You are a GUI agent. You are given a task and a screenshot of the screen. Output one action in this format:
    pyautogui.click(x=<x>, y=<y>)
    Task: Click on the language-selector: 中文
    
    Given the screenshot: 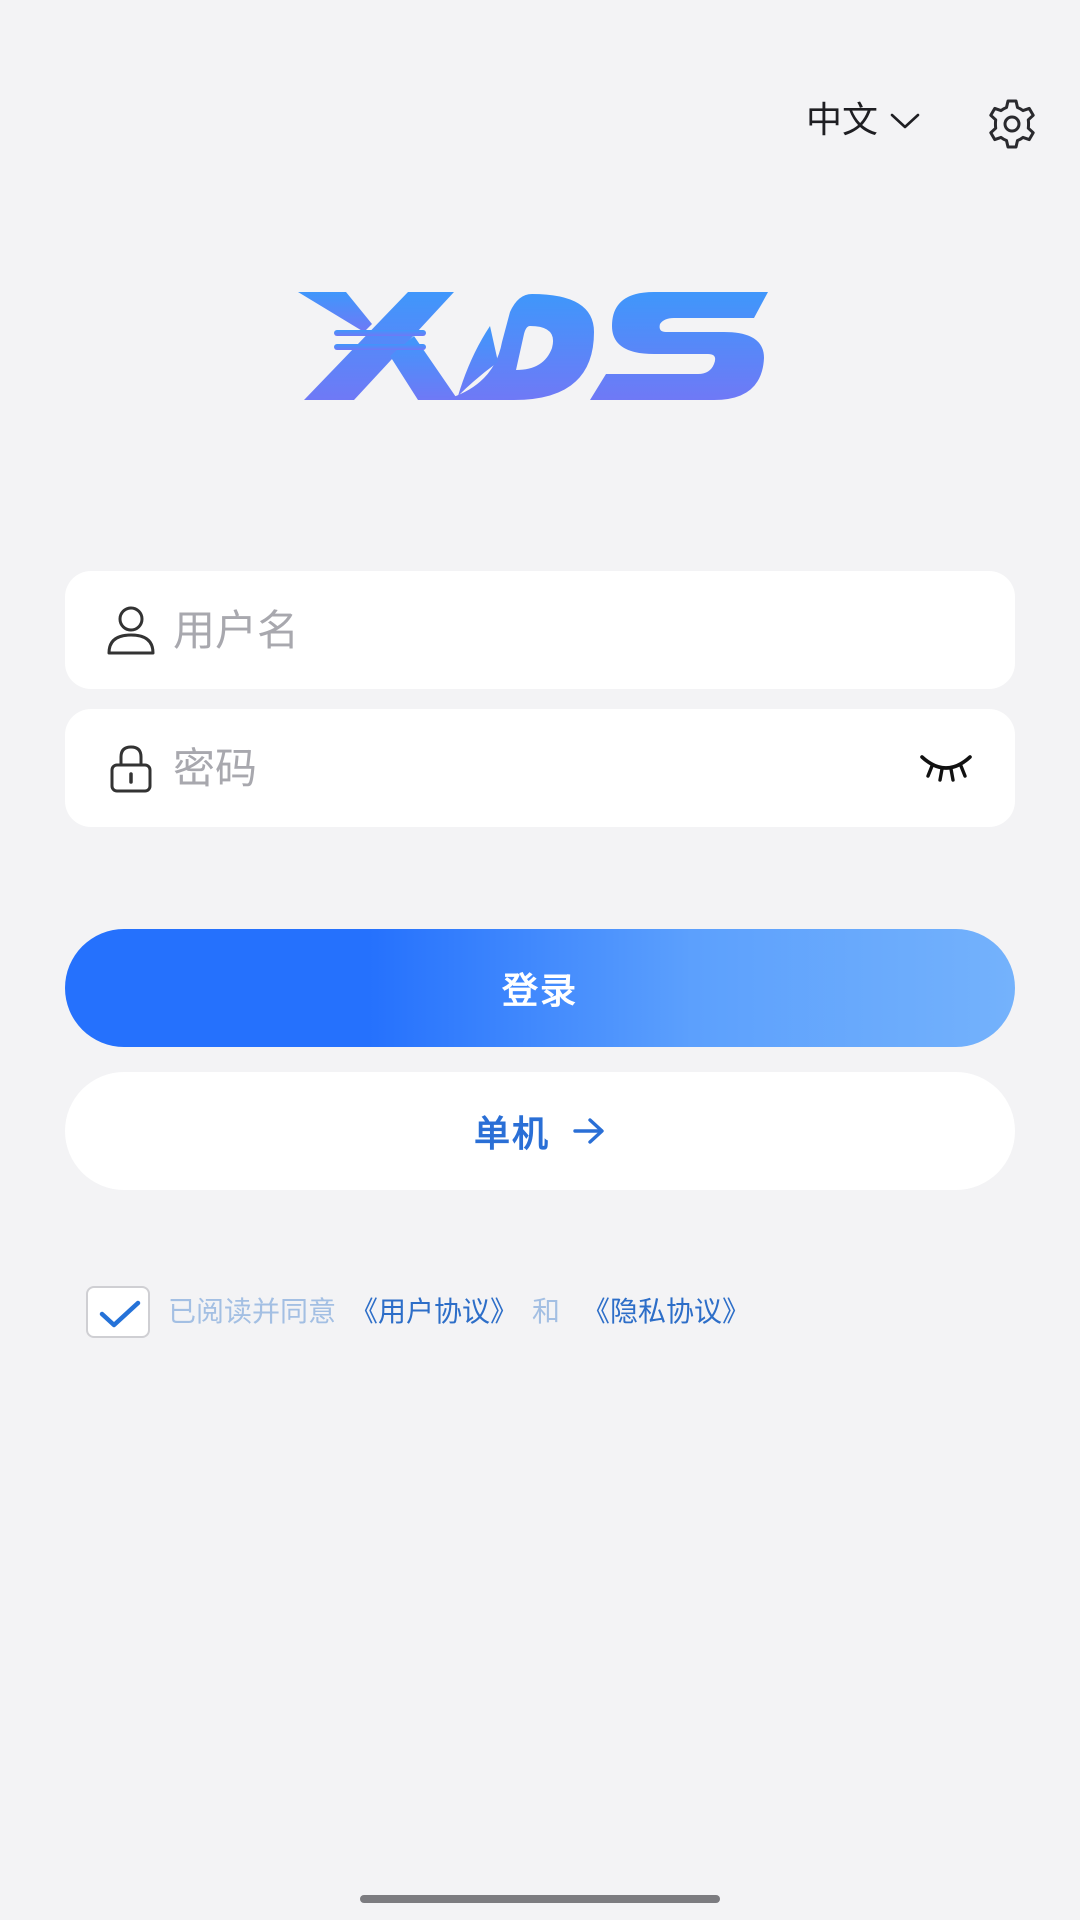 What is the action you would take?
    pyautogui.click(x=863, y=121)
    